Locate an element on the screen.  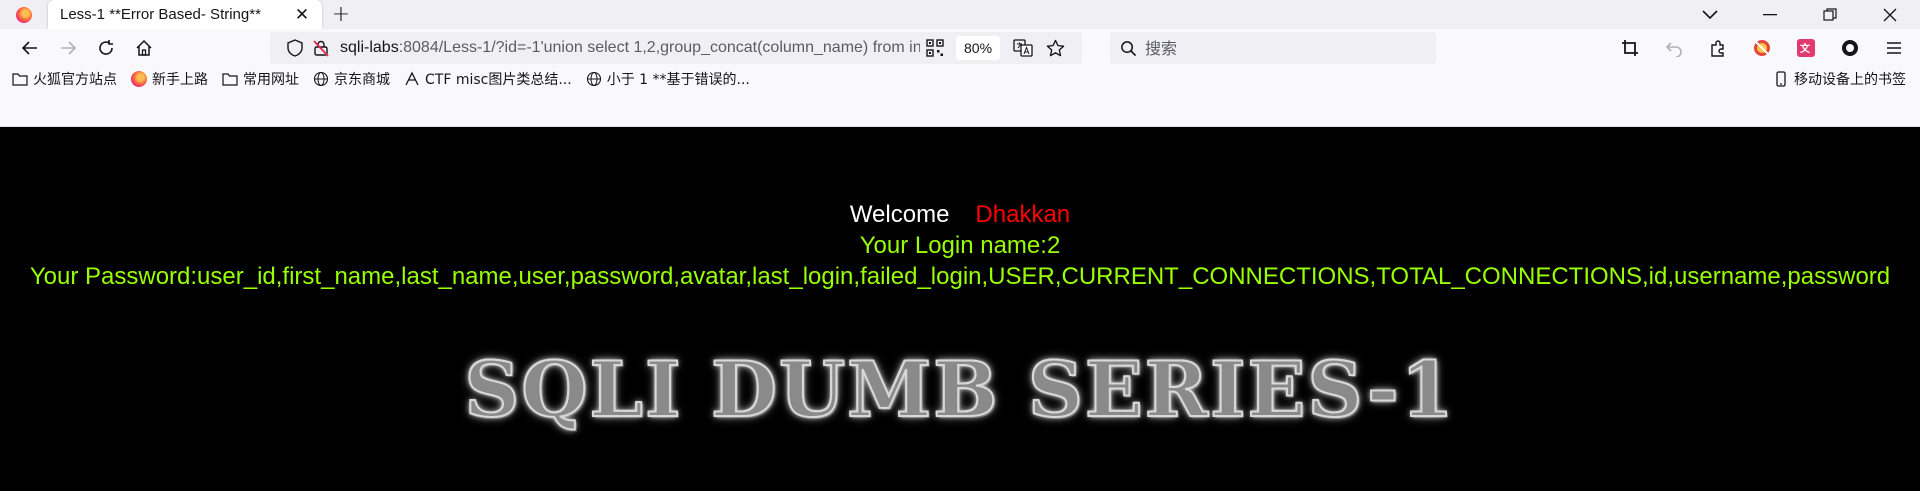
bookmark-label: 京东商城 is located at coordinates (362, 80).